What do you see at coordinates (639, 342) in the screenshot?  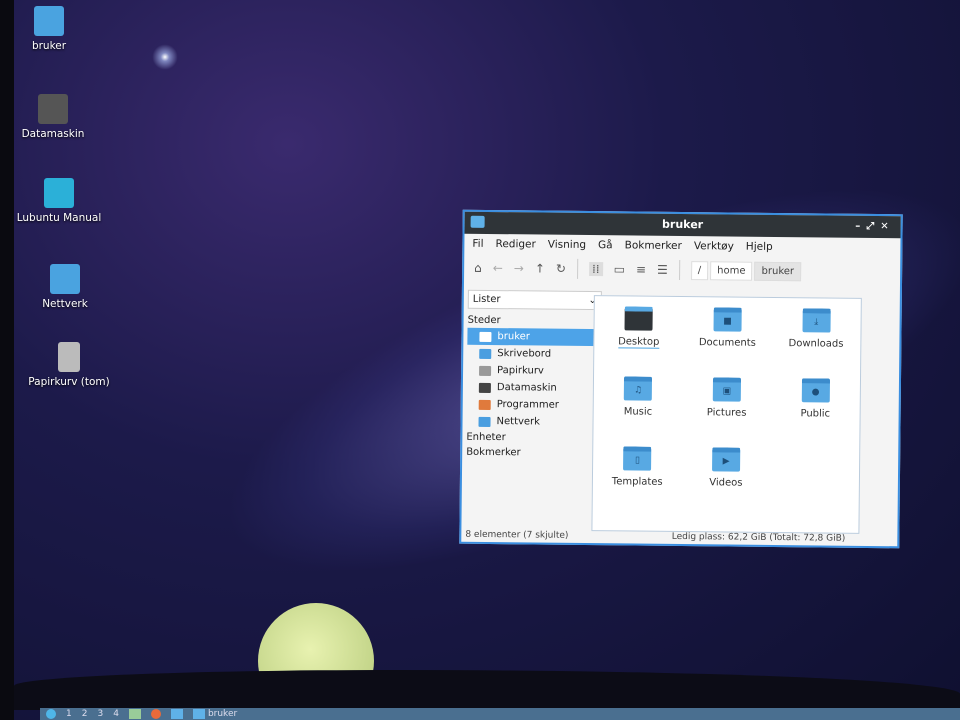 I see `file-name: Desktop` at bounding box center [639, 342].